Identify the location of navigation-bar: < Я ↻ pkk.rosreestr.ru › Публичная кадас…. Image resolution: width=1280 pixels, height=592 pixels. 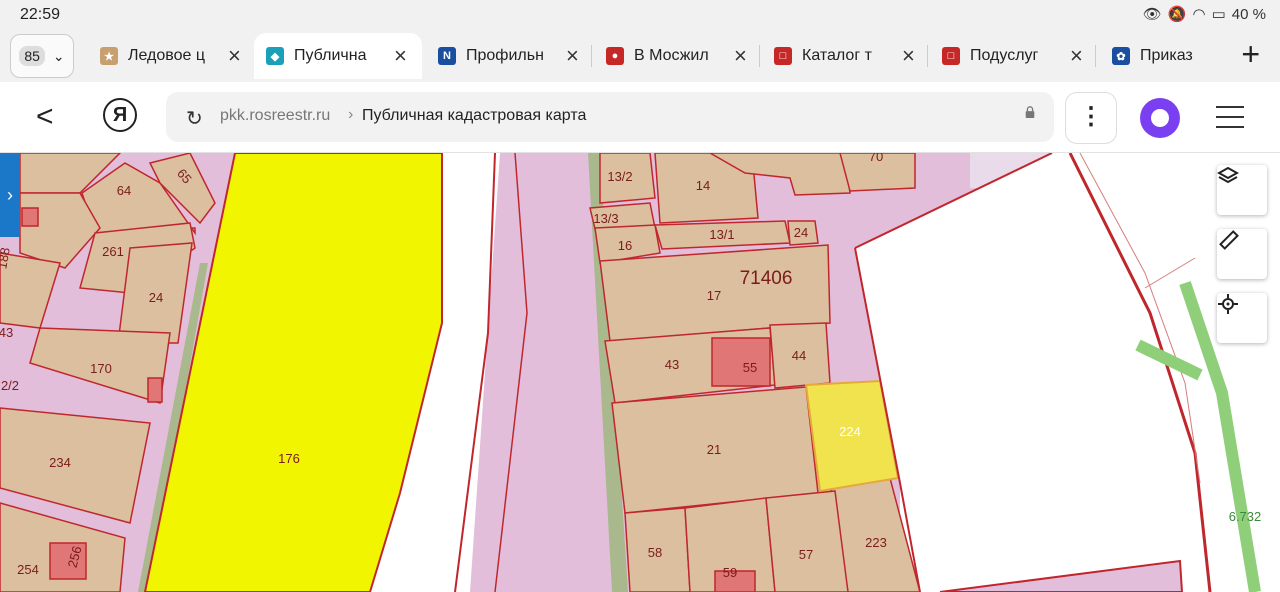
(640, 117).